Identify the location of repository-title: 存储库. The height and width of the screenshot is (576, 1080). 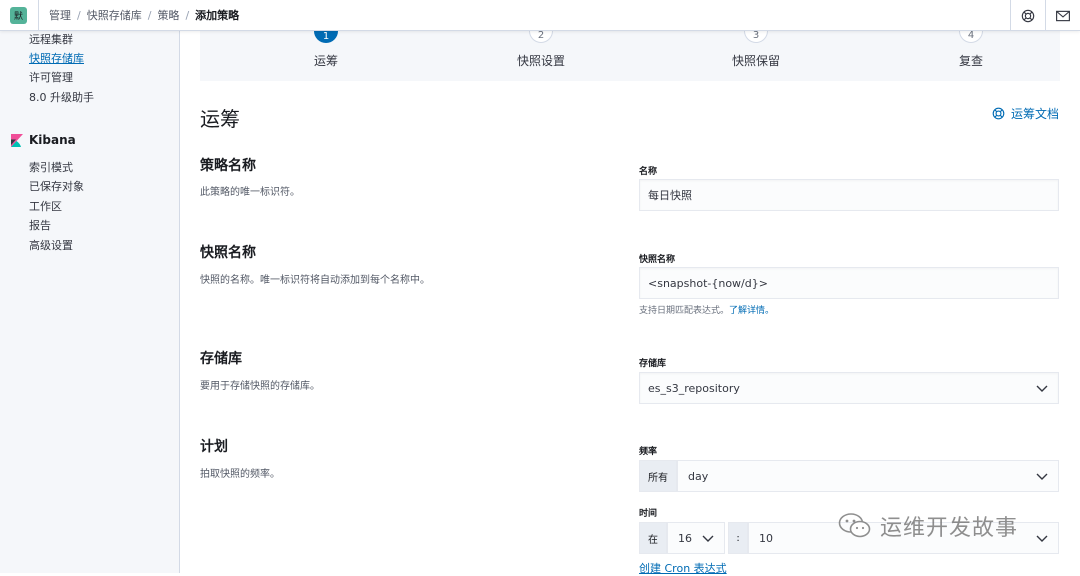
(221, 359).